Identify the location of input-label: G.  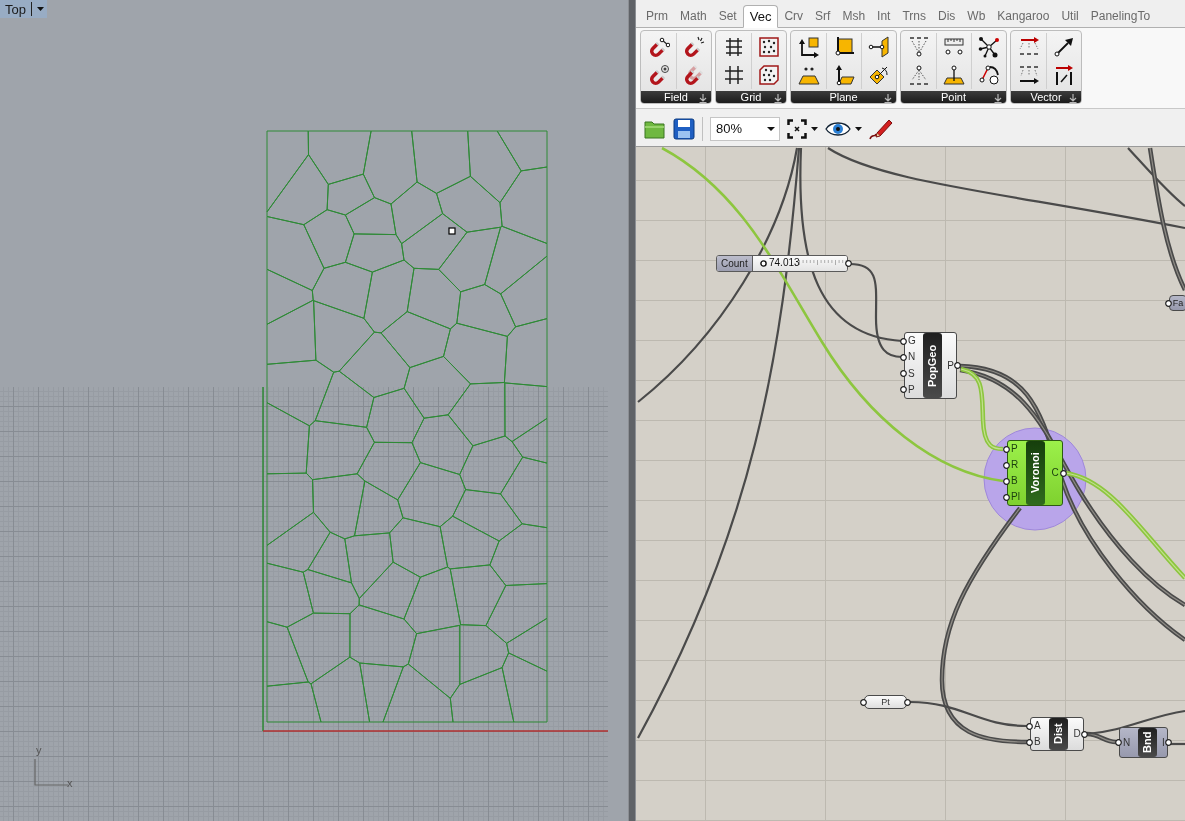
(912, 341).